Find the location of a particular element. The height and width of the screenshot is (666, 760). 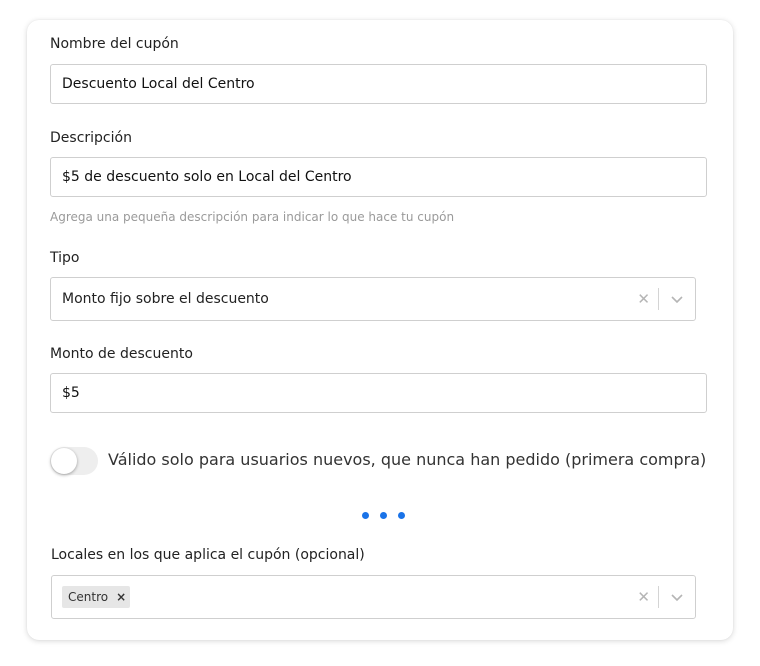

description-label: Descripción is located at coordinates (91, 138).